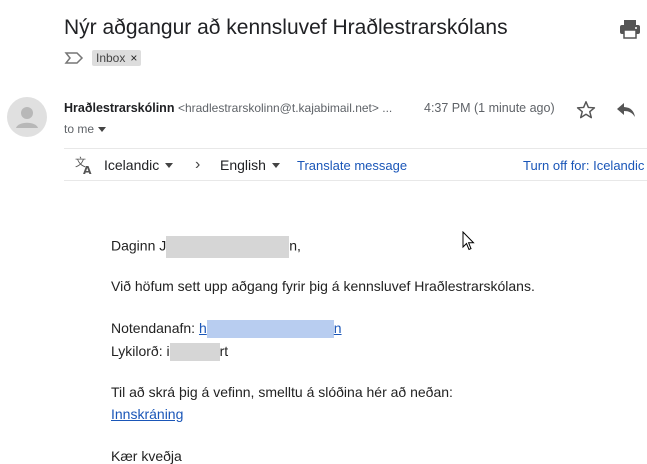 This screenshot has width=647, height=464. I want to click on target-language-label: English, so click(243, 165).